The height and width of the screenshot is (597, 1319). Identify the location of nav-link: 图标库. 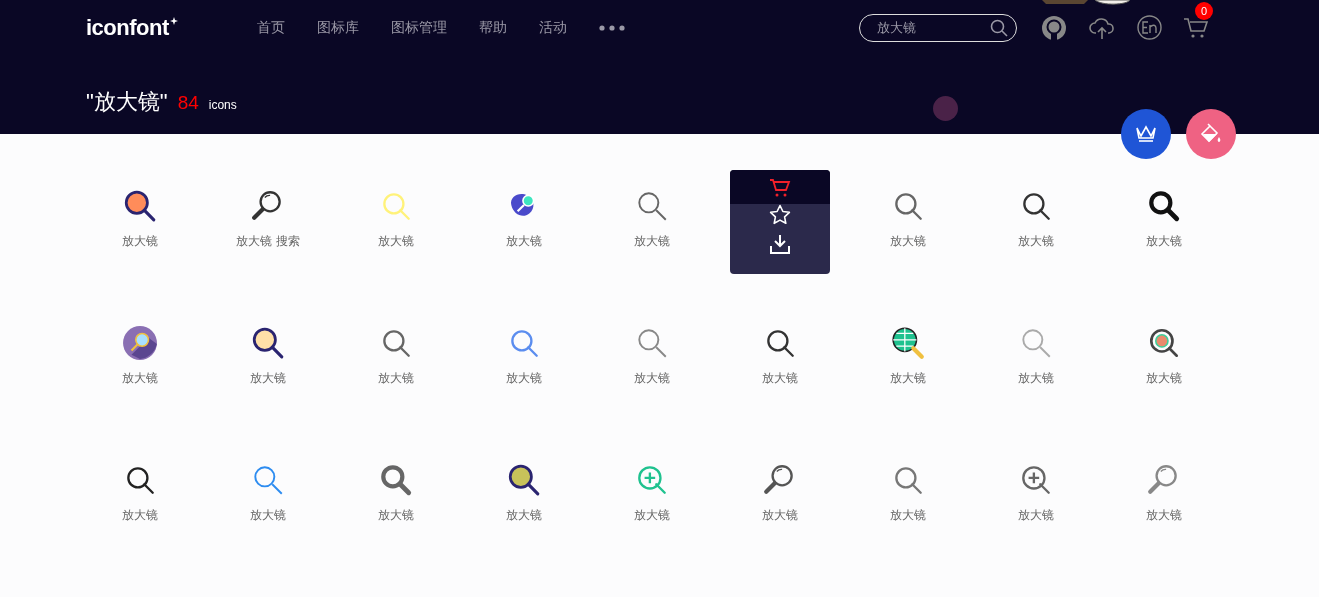
(338, 27).